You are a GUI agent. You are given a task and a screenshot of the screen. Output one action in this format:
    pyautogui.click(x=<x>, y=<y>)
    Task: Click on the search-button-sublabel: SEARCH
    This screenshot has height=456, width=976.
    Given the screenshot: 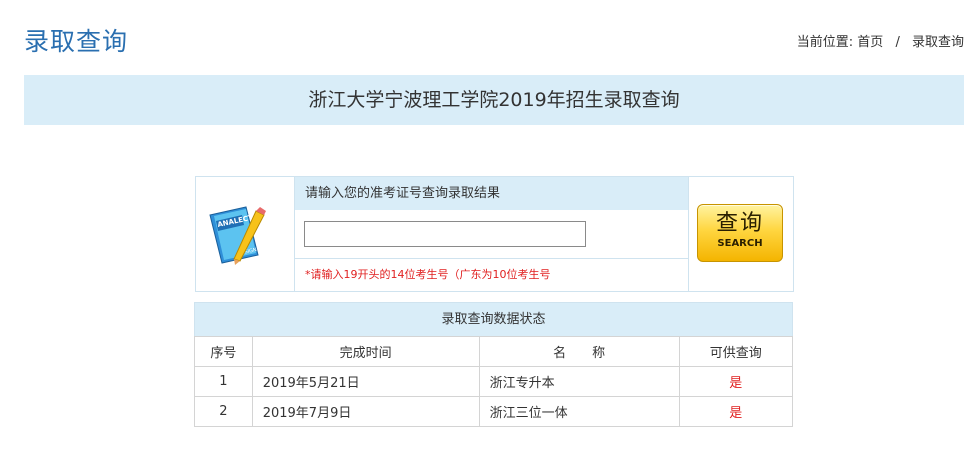 What is the action you would take?
    pyautogui.click(x=740, y=243)
    